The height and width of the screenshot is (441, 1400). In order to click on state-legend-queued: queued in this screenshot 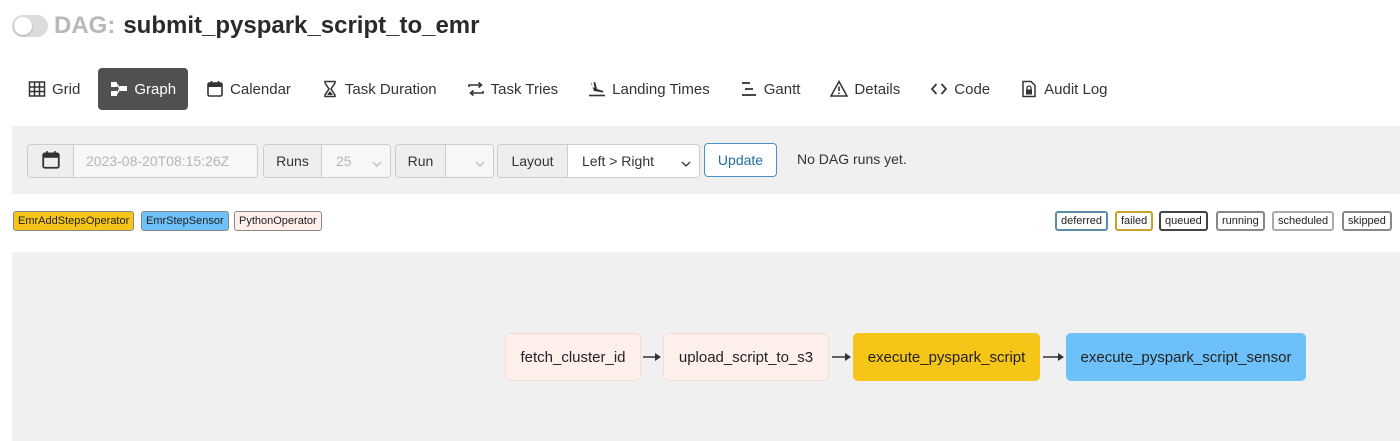, I will do `click(1183, 221)`.